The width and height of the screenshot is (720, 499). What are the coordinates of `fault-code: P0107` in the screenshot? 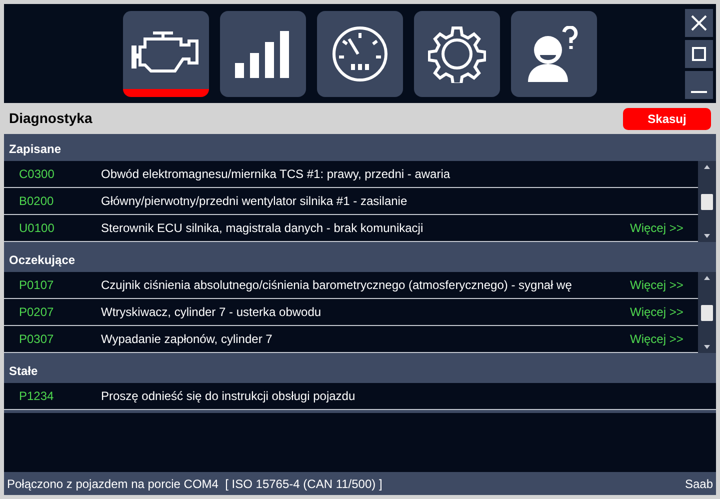 It's located at (36, 285).